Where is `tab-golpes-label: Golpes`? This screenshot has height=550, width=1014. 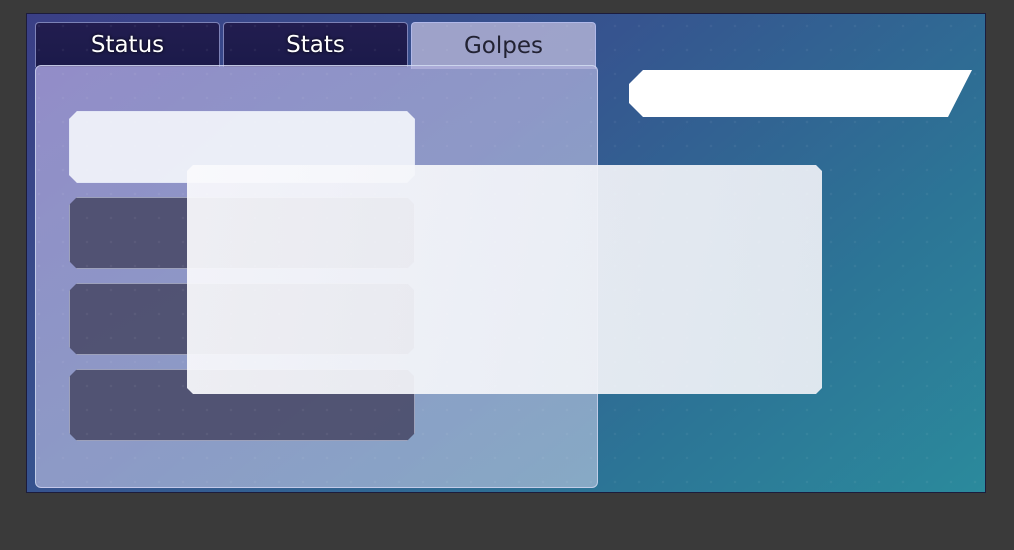 tab-golpes-label: Golpes is located at coordinates (503, 46).